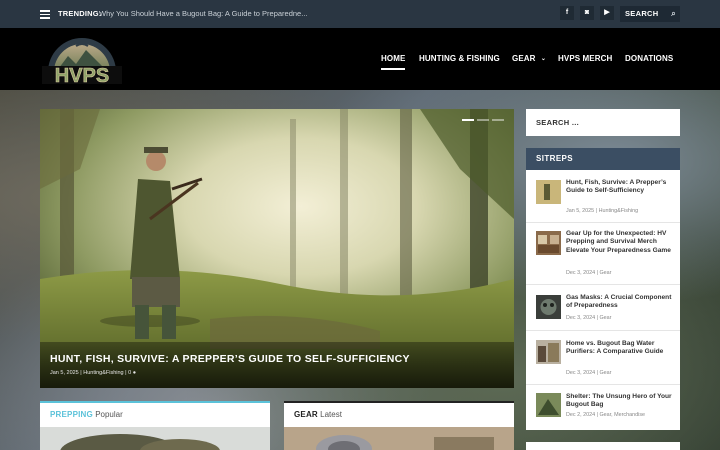  I want to click on slider-pagination, so click(483, 120).